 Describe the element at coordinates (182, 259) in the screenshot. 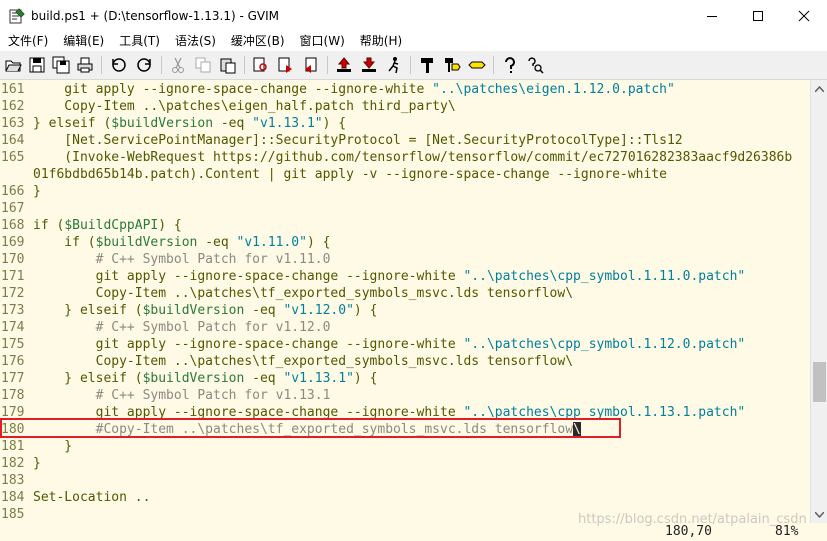

I see `code-token: # C++ Symbol Patch for v1.11.0` at that location.